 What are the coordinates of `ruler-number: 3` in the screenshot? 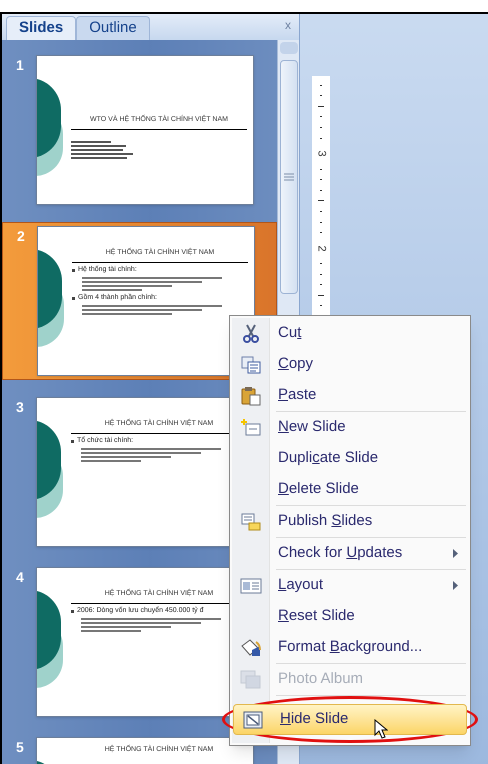 It's located at (321, 153).